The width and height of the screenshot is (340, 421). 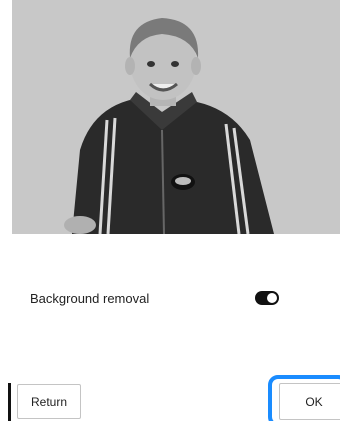 I want to click on ok-button: OK, so click(x=309, y=401).